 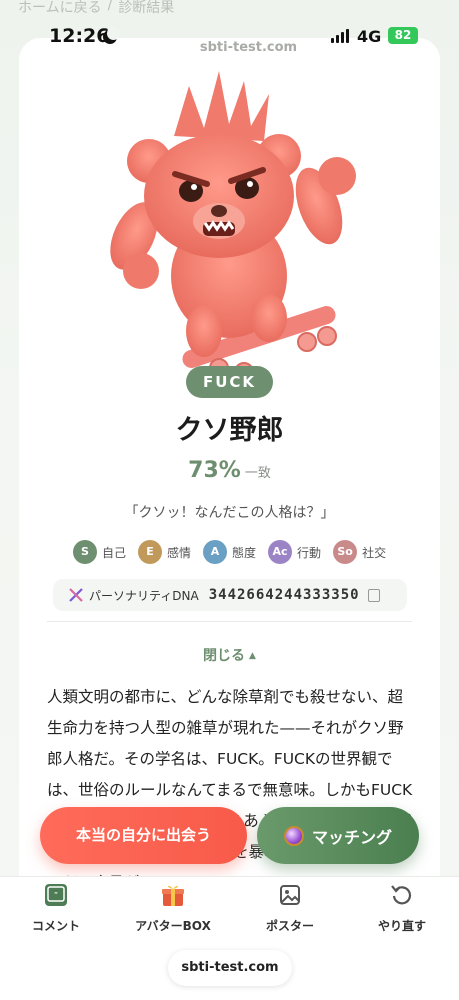 I want to click on comment-icon: ”, so click(x=56, y=895).